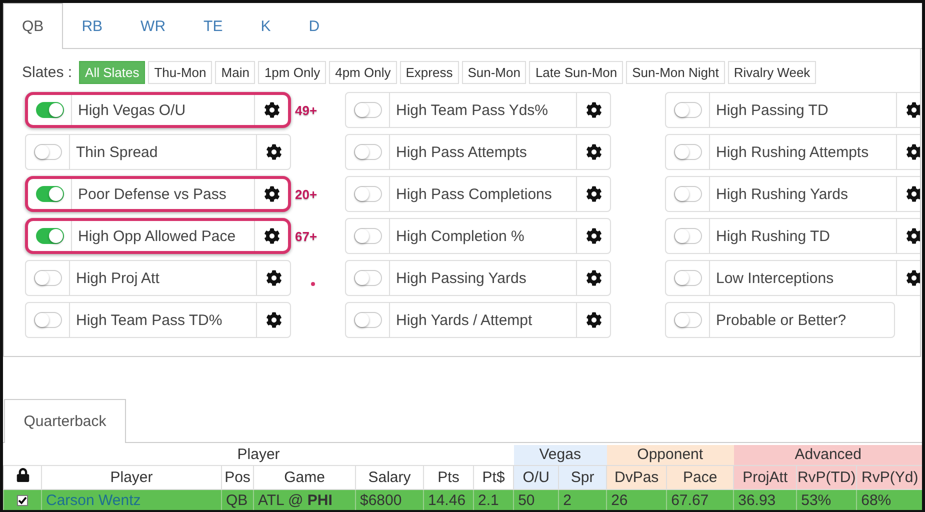  I want to click on filter-label: High Pass Attempts, so click(461, 152).